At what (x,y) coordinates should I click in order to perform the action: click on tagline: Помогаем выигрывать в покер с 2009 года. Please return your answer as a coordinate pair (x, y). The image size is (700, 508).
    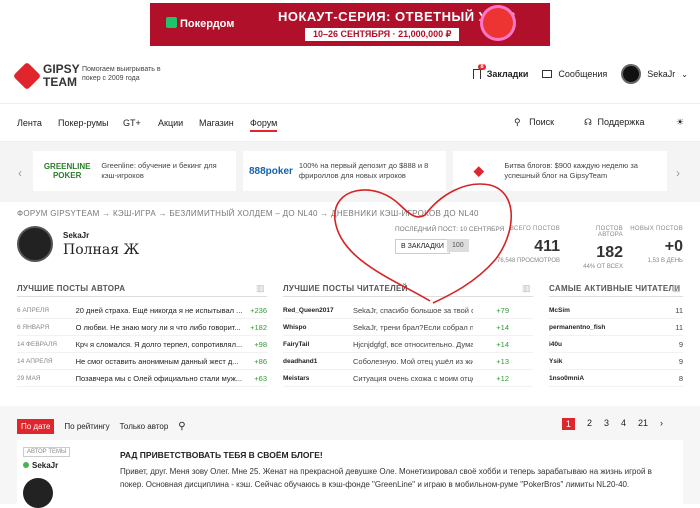
    Looking at the image, I should click on (121, 74).